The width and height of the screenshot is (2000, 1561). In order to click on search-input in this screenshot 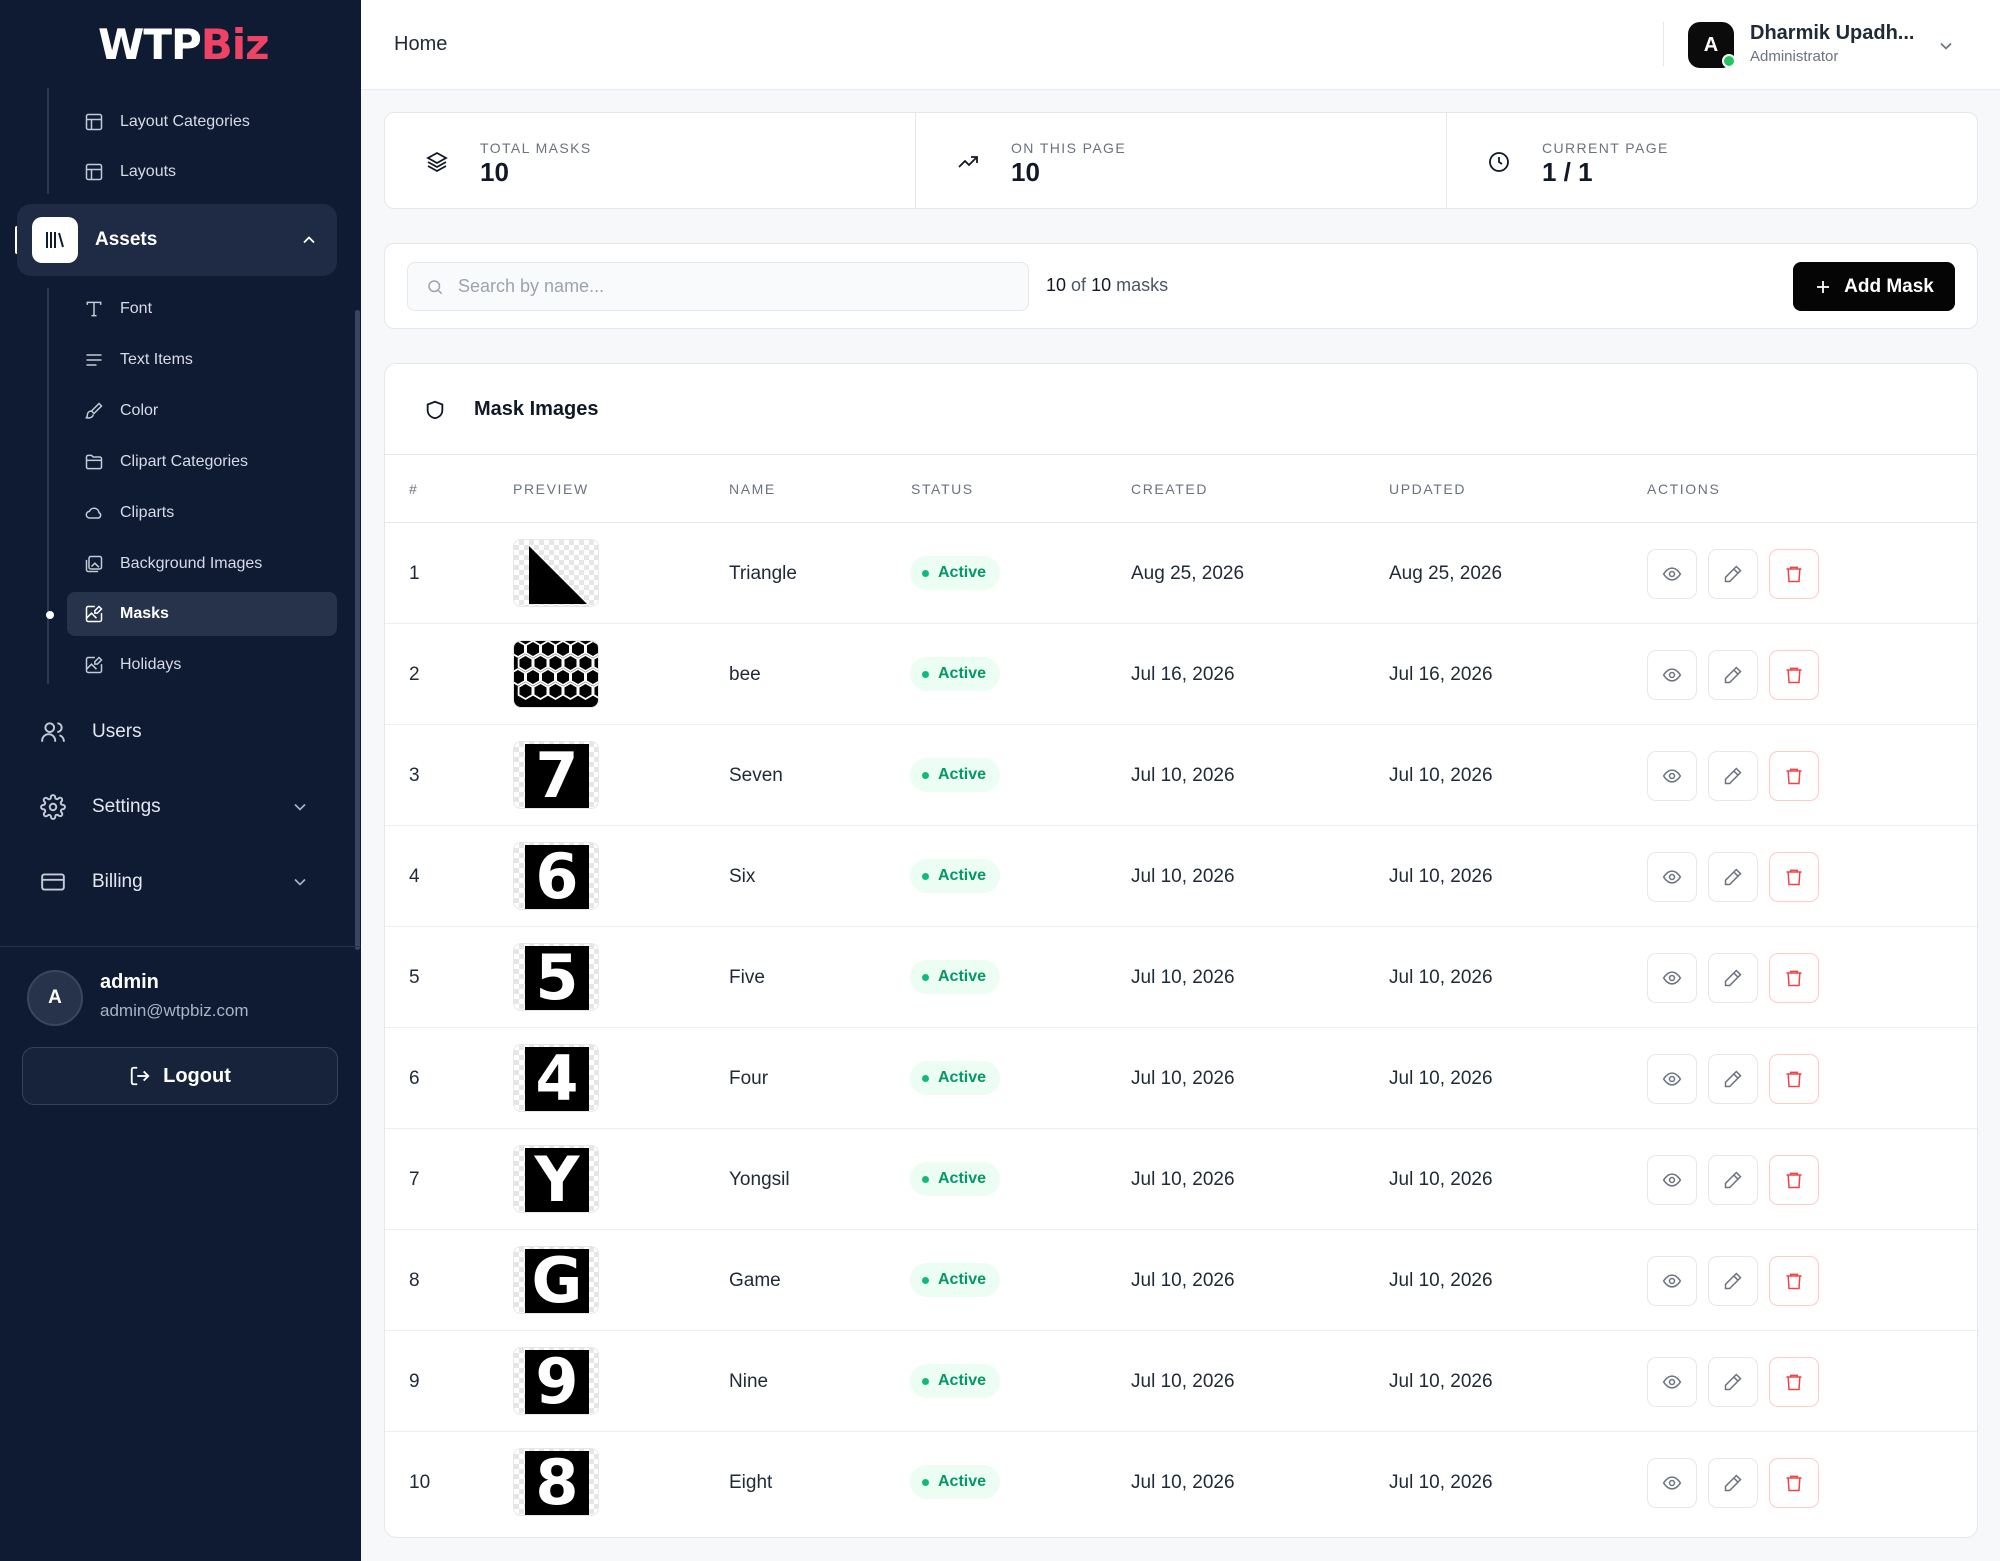, I will do `click(738, 286)`.